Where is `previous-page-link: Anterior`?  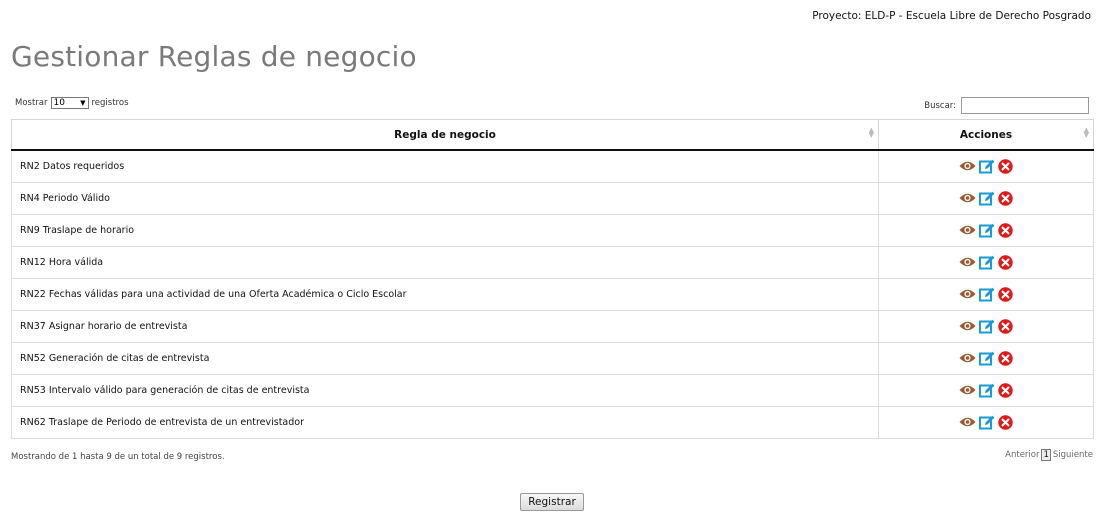
previous-page-link: Anterior is located at coordinates (1022, 455).